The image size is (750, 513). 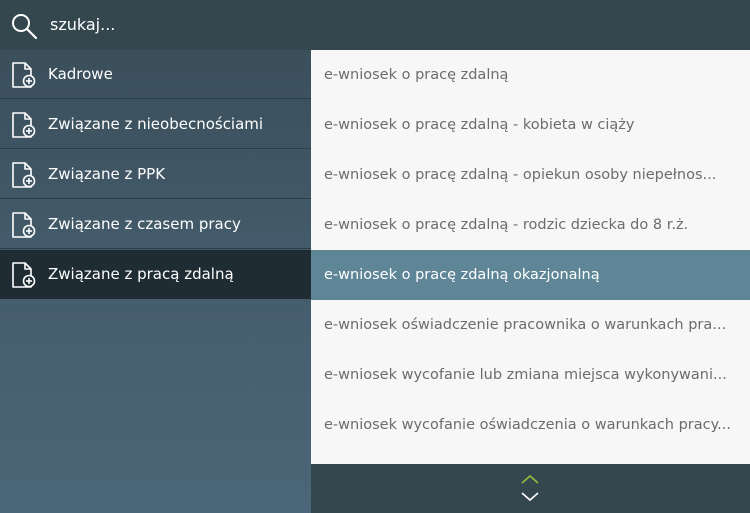 I want to click on sidebar-item-working-time: Związane z czasem pracy, so click(x=155, y=224).